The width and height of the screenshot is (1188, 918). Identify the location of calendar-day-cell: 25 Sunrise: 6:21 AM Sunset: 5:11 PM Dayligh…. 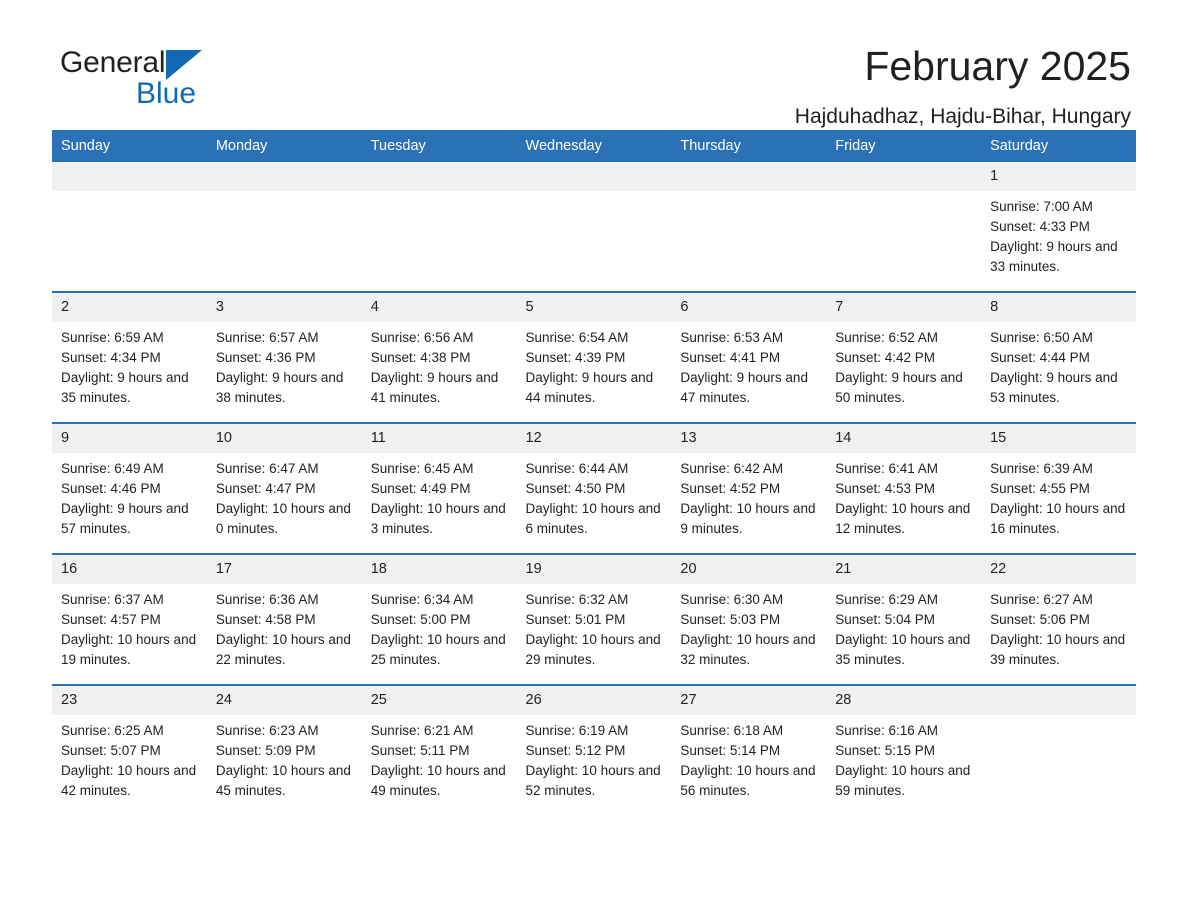
(439, 749).